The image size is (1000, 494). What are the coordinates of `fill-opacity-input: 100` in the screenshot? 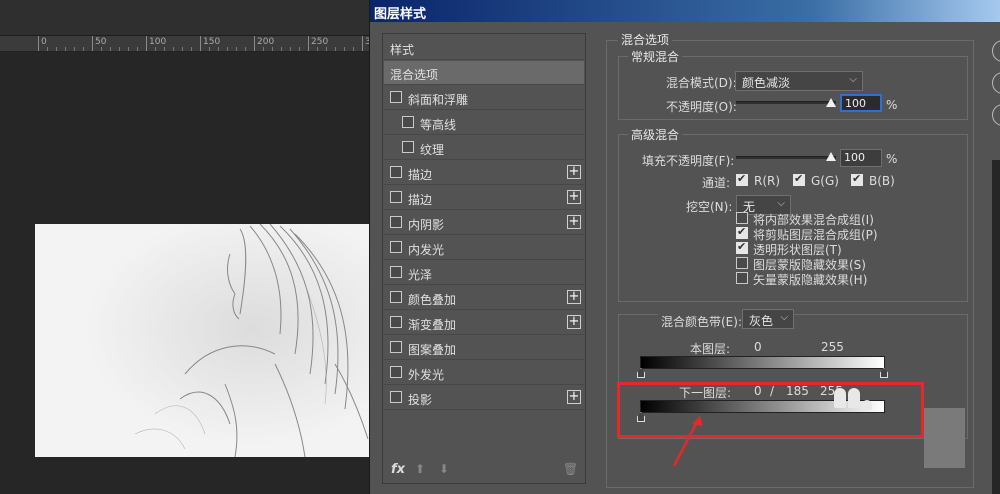 It's located at (861, 158).